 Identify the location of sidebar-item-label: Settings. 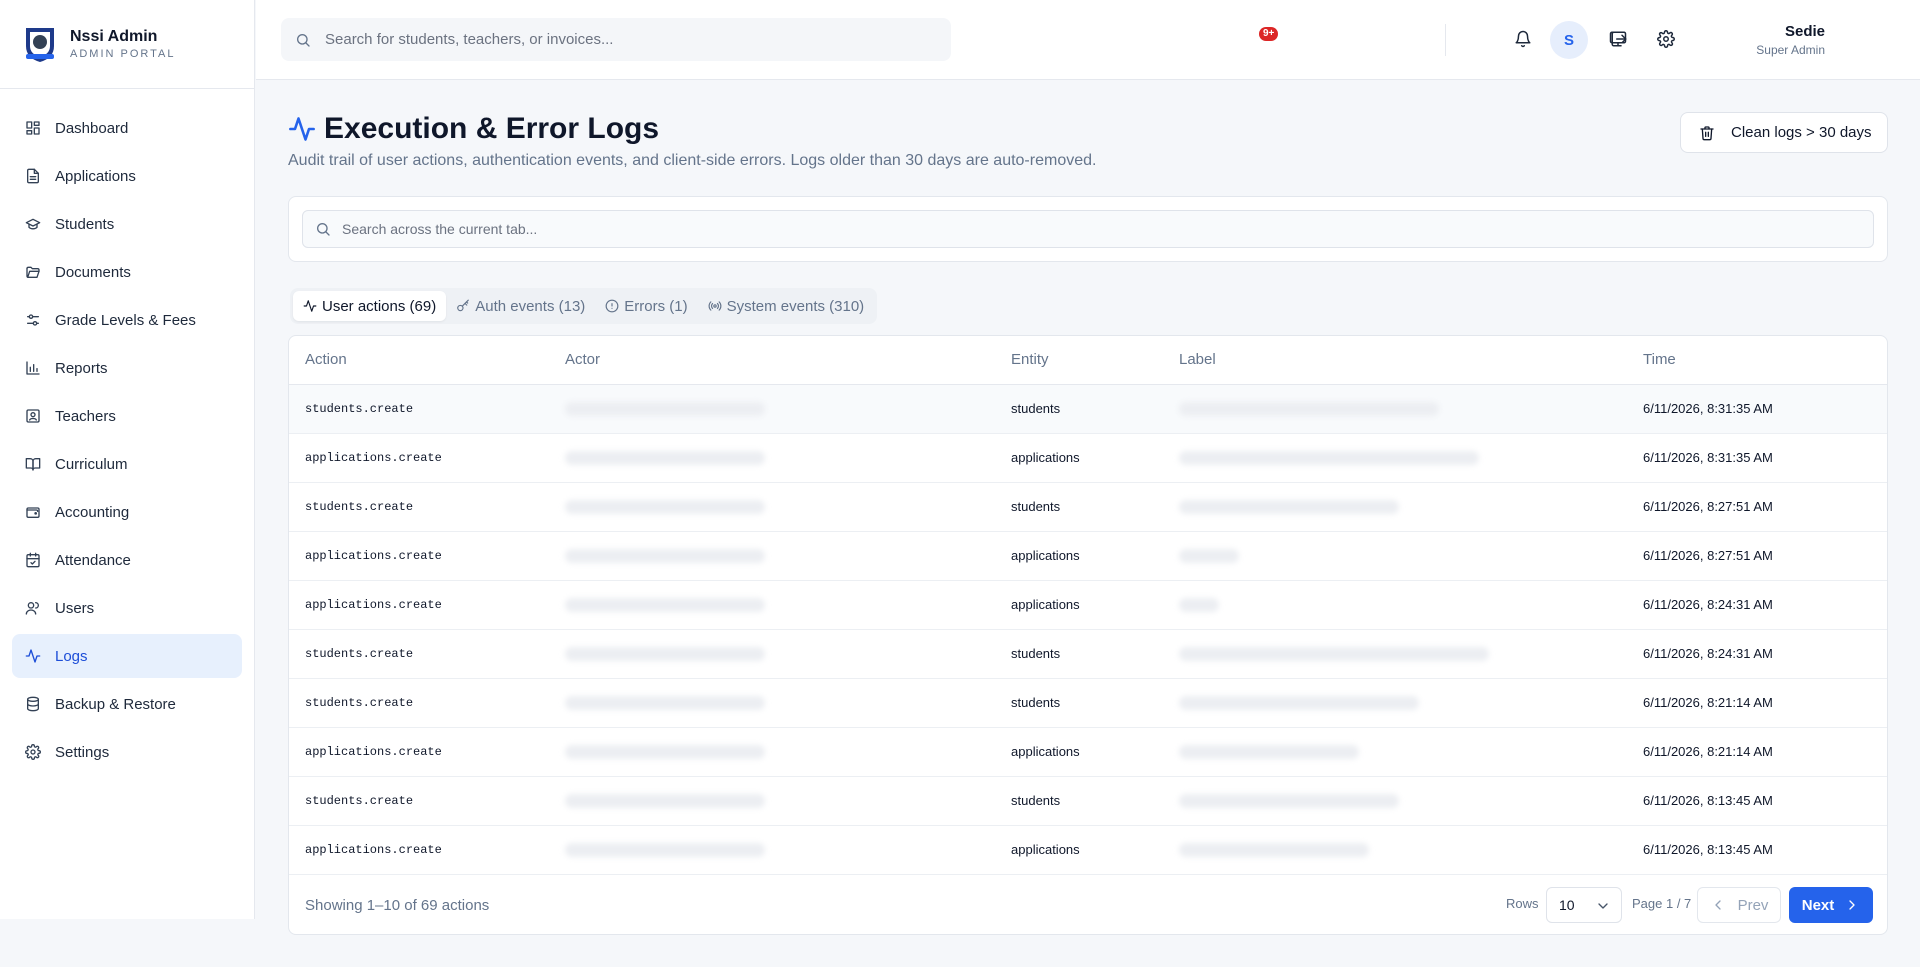
(82, 752).